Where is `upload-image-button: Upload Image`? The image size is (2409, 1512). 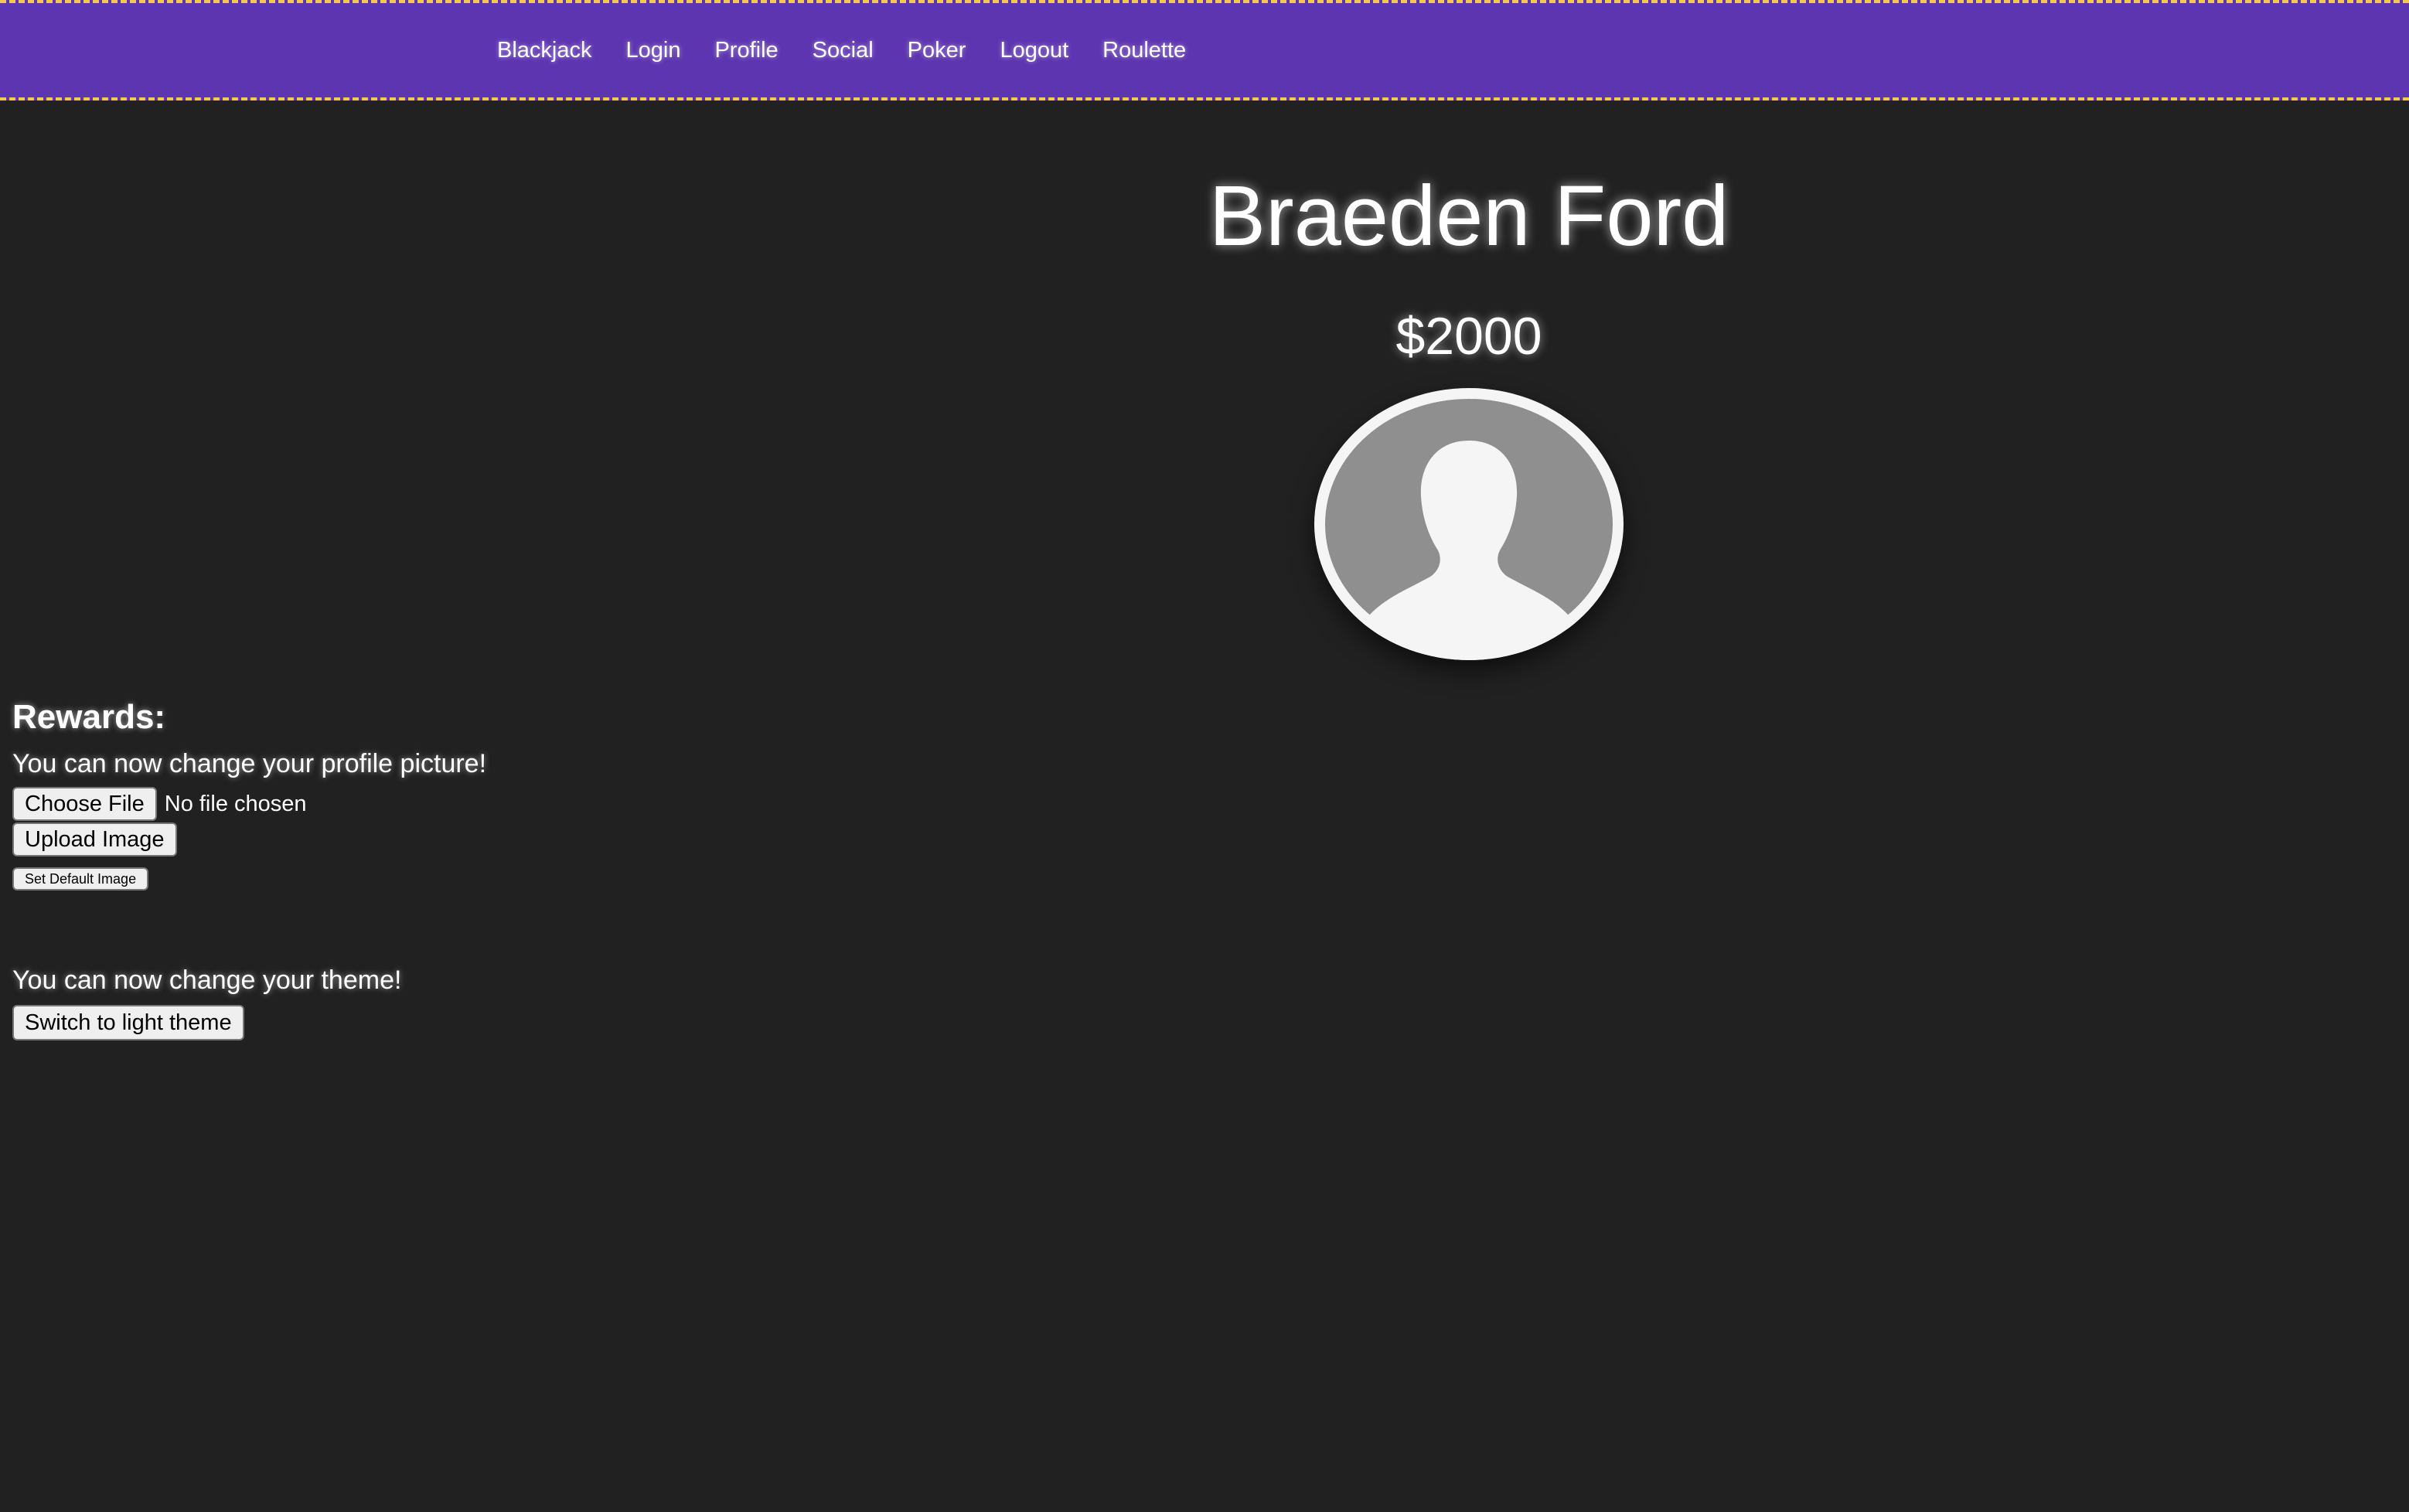
upload-image-button: Upload Image is located at coordinates (94, 839).